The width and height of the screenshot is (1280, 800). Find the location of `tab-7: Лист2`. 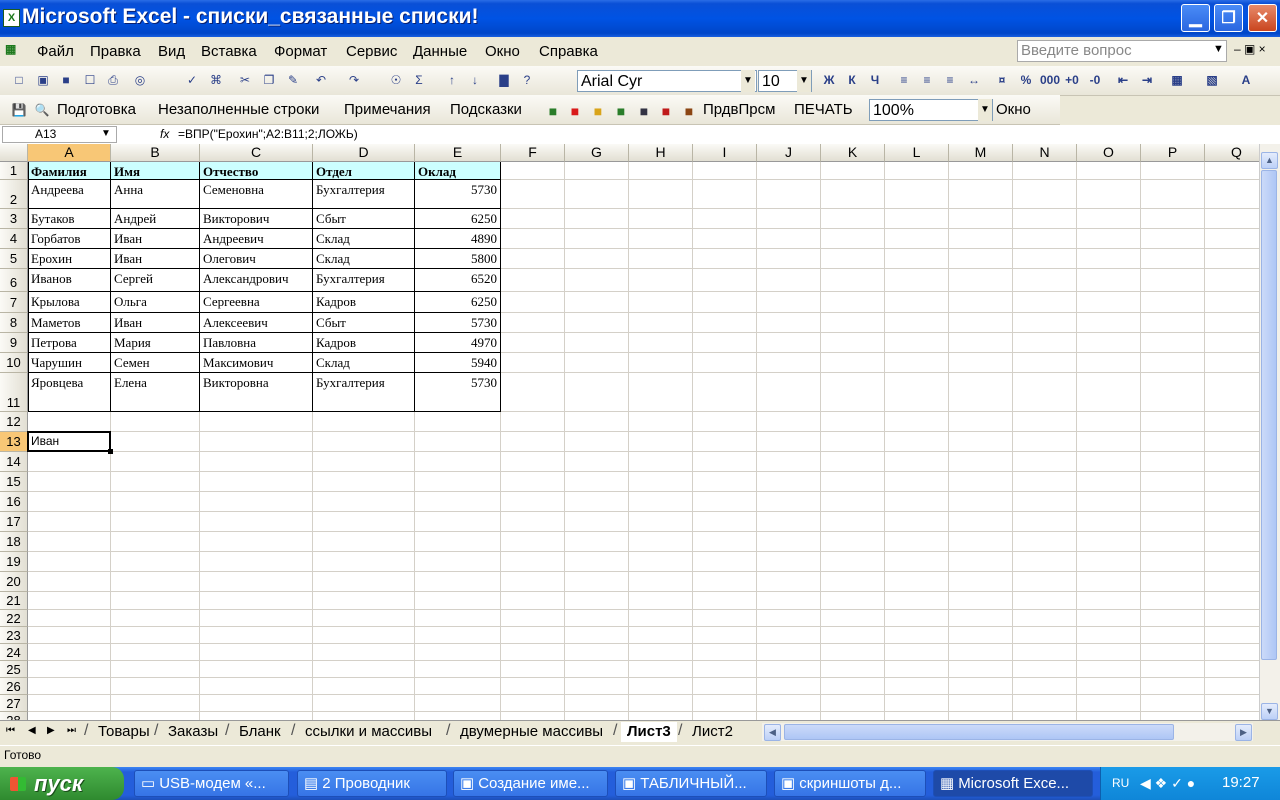

tab-7: Лист2 is located at coordinates (712, 732).